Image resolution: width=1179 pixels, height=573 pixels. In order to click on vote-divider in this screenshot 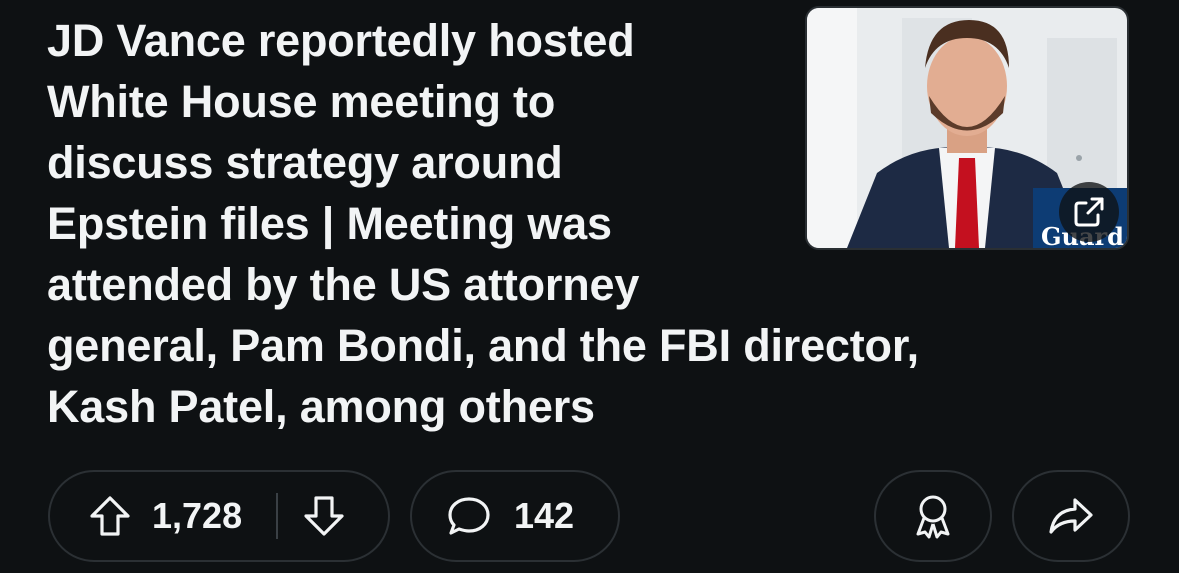, I will do `click(277, 516)`.